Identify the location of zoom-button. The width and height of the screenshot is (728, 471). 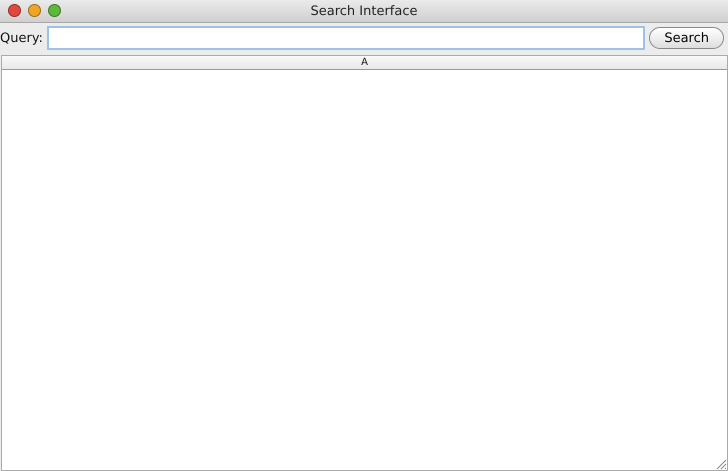
(54, 10).